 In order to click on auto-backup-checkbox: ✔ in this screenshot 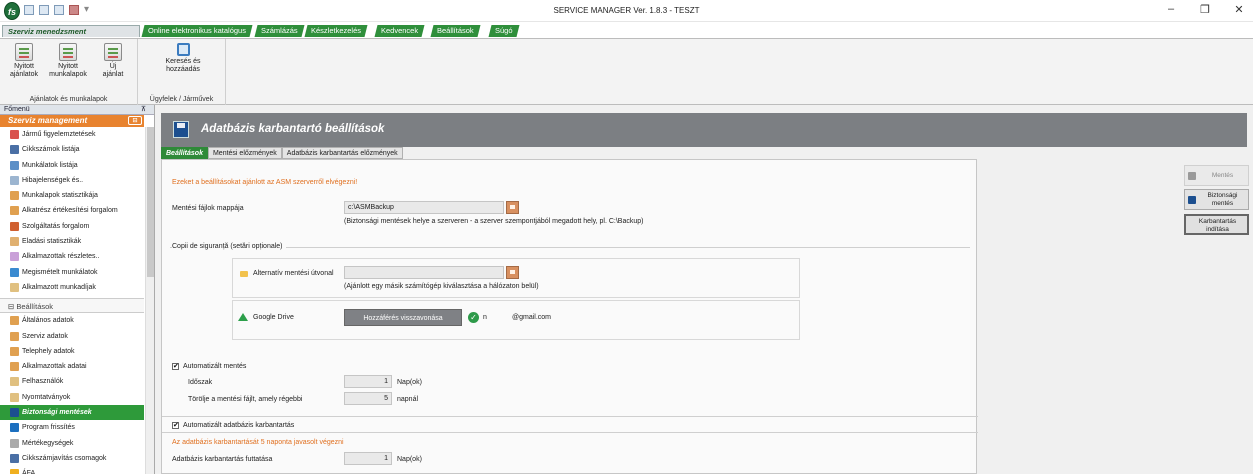, I will do `click(175, 366)`.